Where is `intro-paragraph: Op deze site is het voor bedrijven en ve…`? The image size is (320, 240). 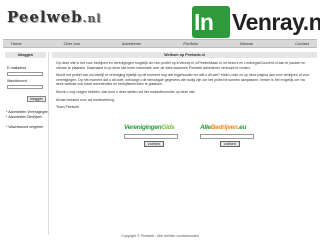
intro-paragraph: Op deze site is het voor bedrijven en ve… is located at coordinates (181, 65).